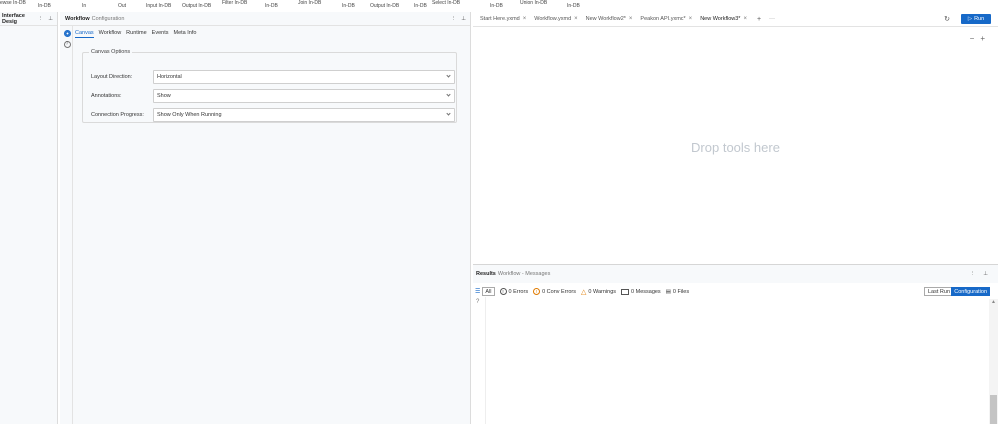 Image resolution: width=998 pixels, height=424 pixels. Describe the element at coordinates (970, 19) in the screenshot. I see `play-icon: ▷` at that location.